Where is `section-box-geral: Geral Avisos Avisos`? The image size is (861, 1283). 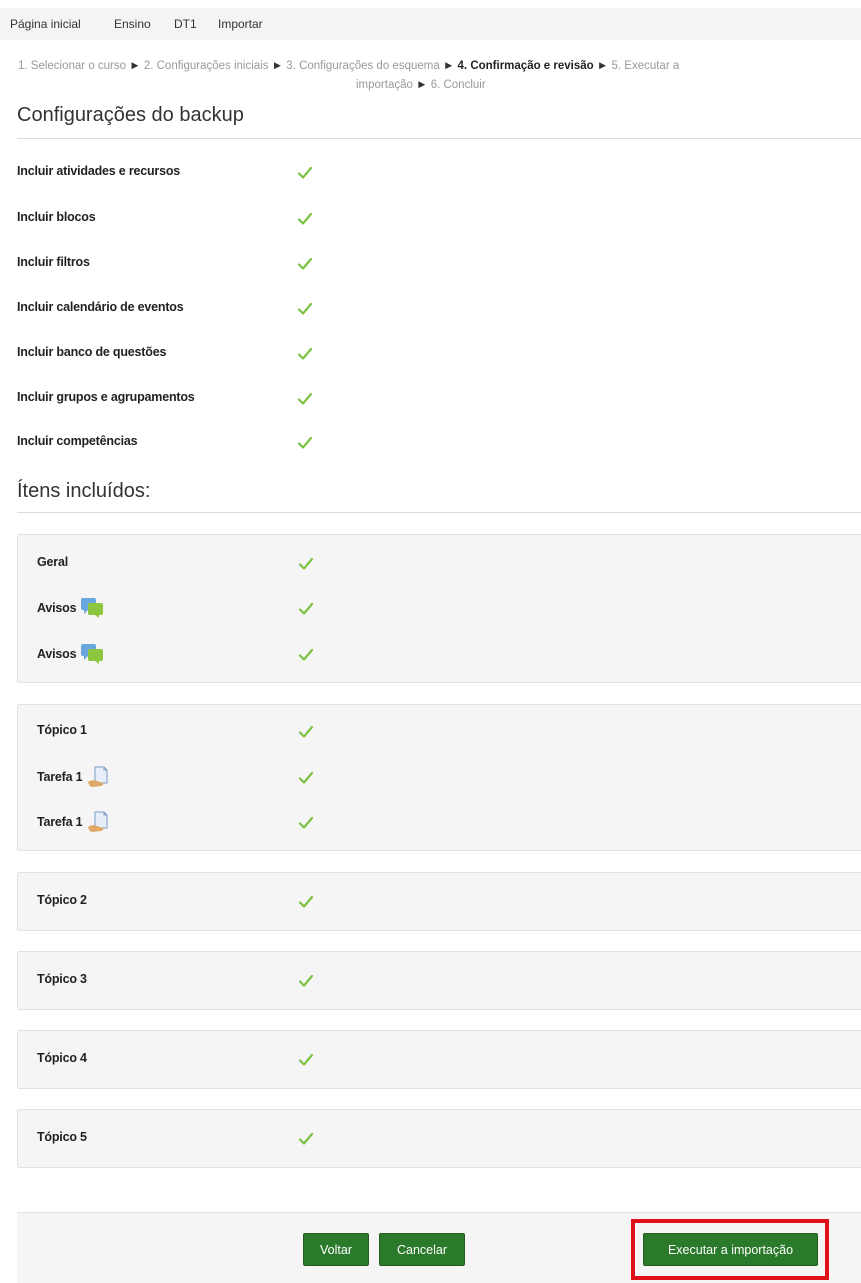
section-box-geral: Geral Avisos Avisos is located at coordinates (439, 608).